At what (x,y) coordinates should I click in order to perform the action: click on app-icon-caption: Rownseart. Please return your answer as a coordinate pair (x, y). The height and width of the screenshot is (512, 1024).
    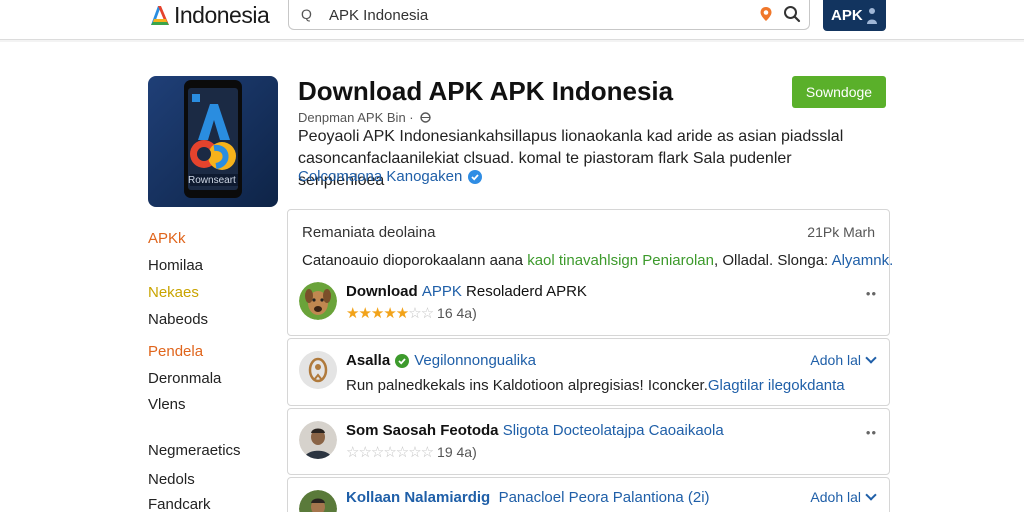
    Looking at the image, I should click on (212, 180).